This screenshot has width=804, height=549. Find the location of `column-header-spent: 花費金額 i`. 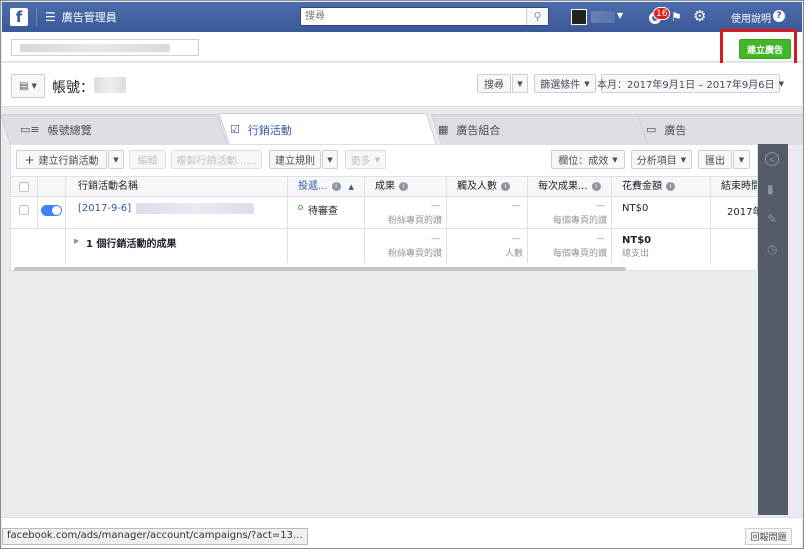

column-header-spent: 花費金額 i is located at coordinates (661, 187).